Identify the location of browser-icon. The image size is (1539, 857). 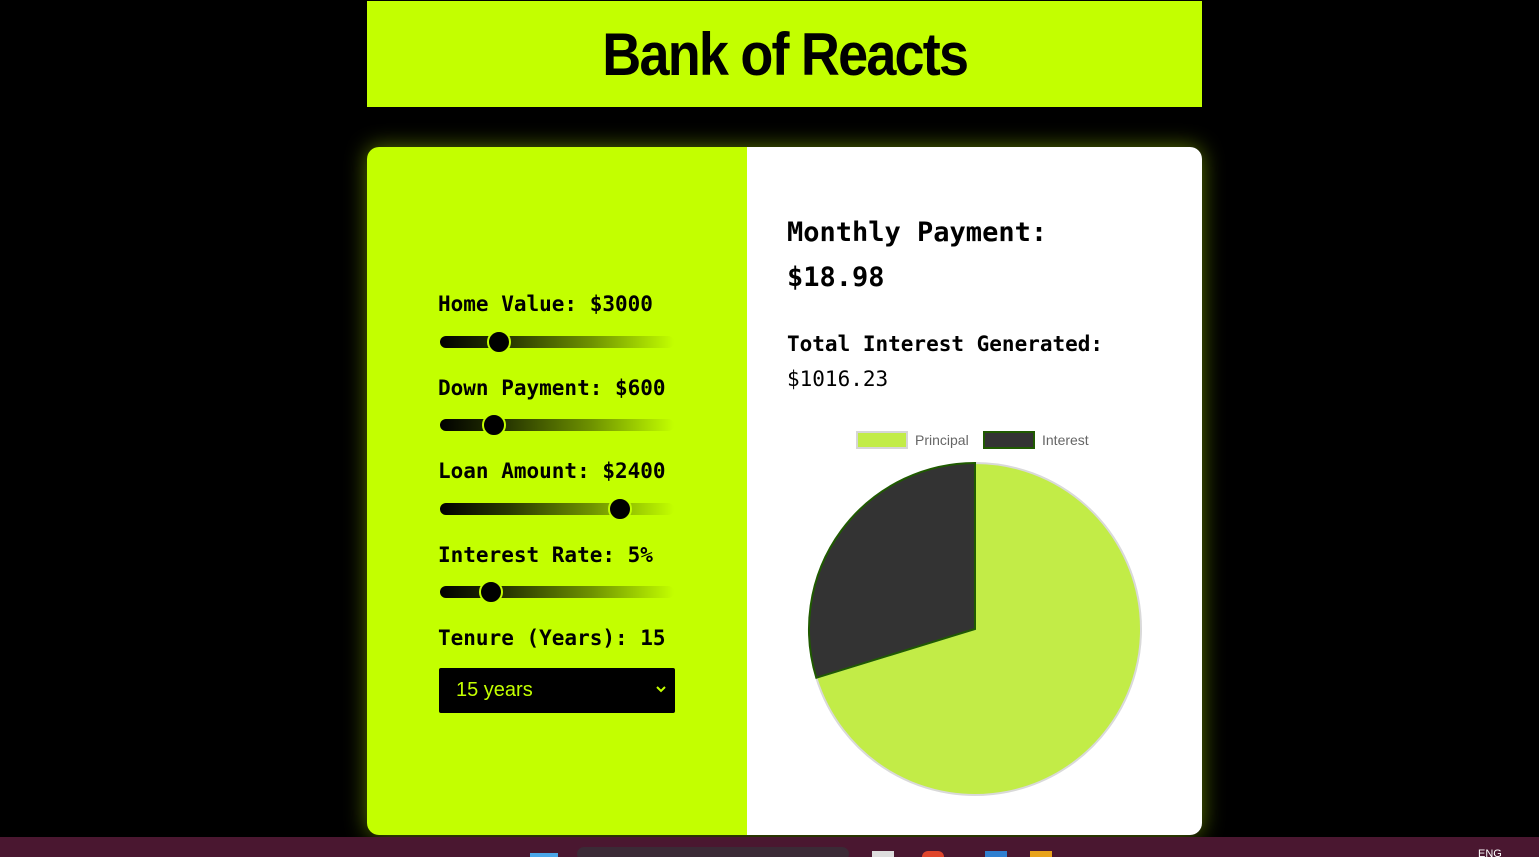
(933, 854).